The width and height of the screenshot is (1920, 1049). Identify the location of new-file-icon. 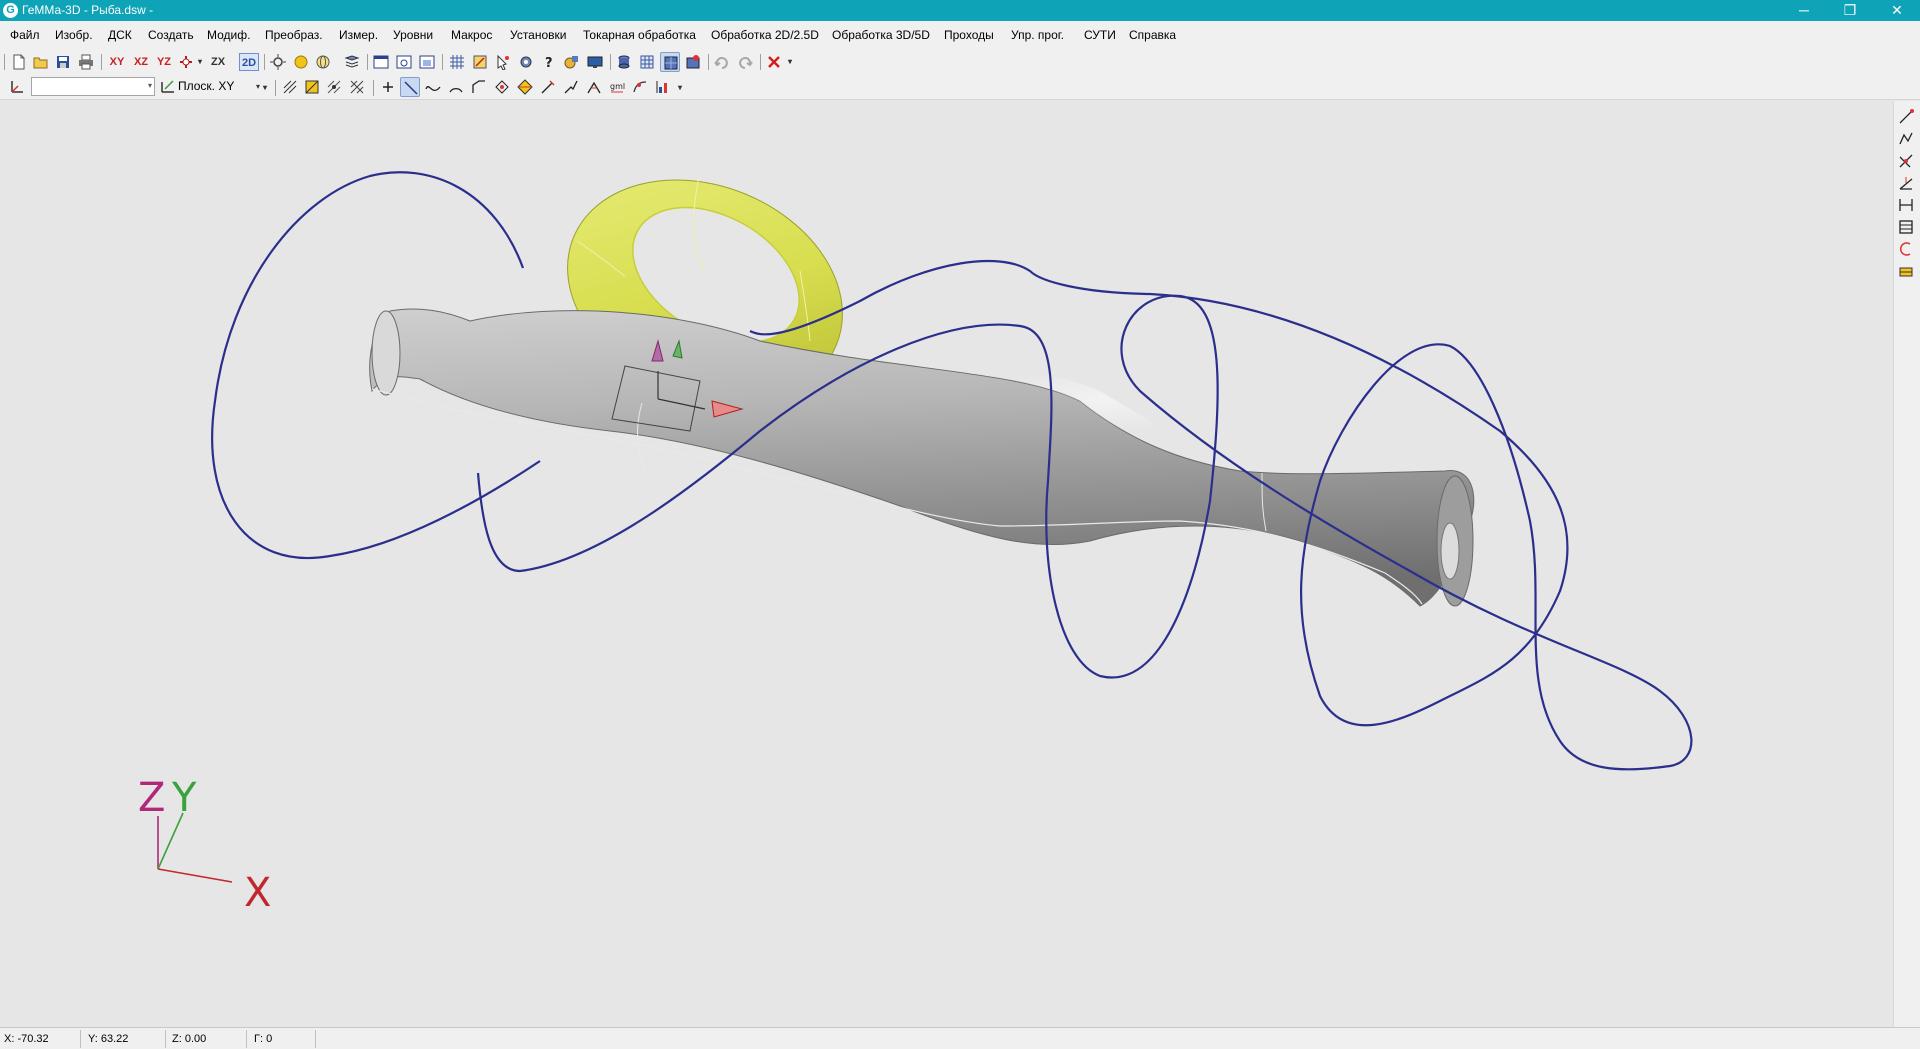
(19, 62).